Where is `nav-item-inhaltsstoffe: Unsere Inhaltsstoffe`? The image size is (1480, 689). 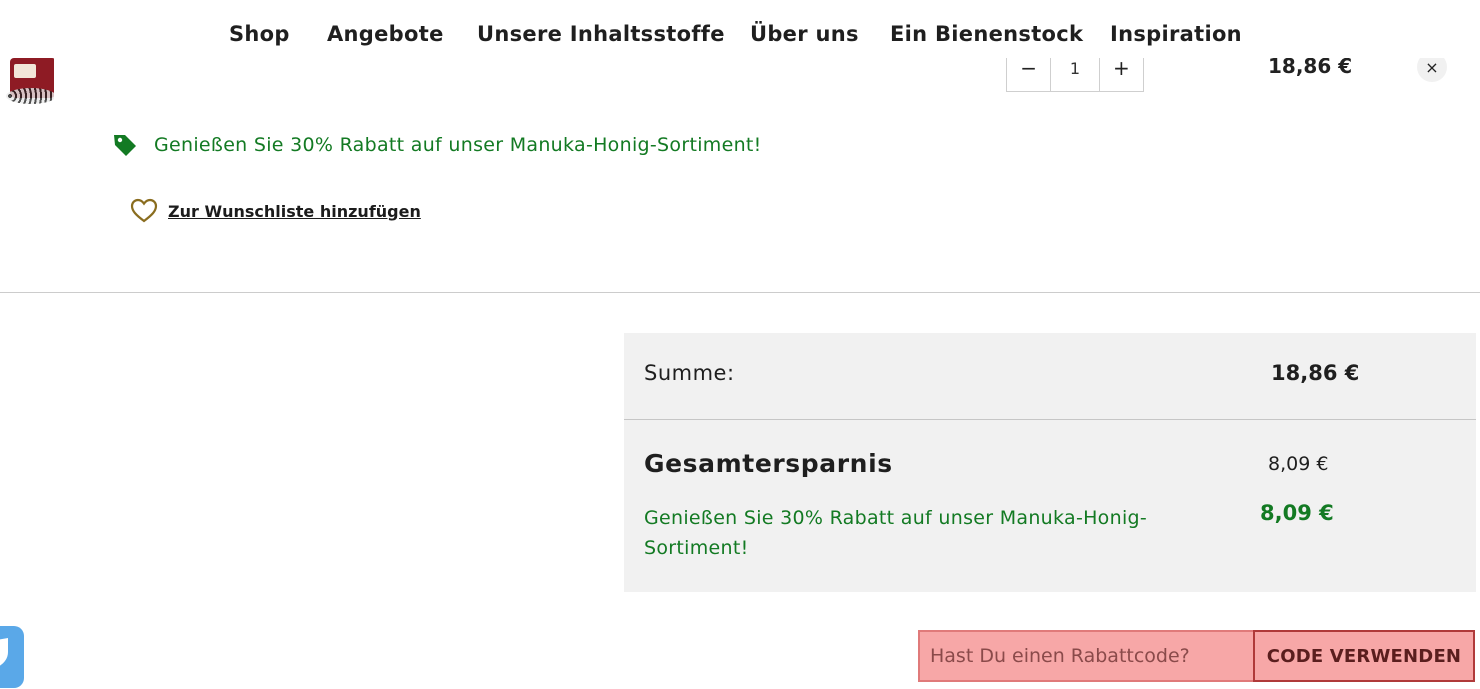 nav-item-inhaltsstoffe: Unsere Inhaltsstoffe is located at coordinates (601, 34).